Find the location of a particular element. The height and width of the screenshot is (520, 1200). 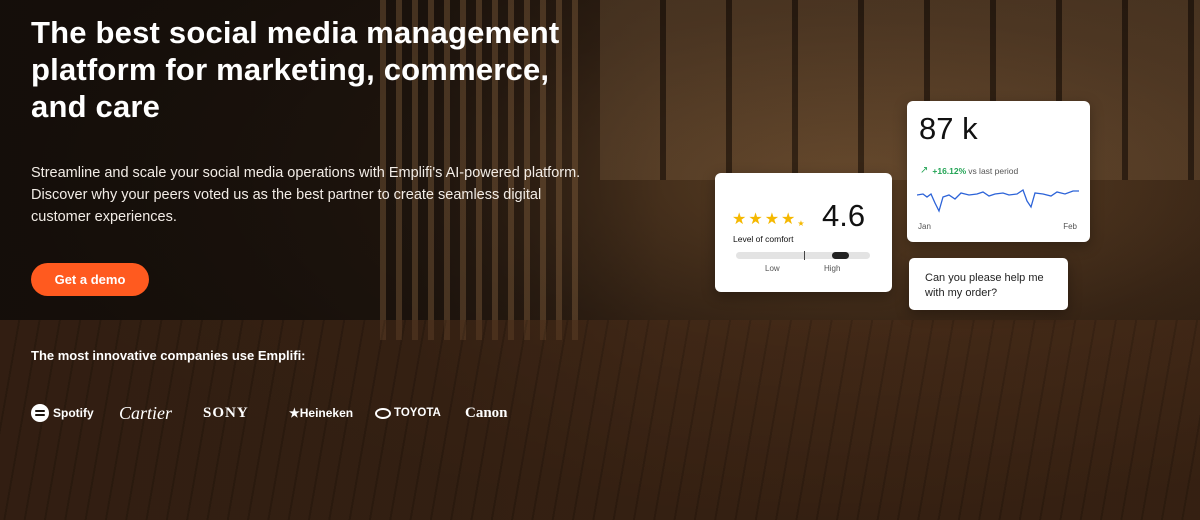

stats-change-suffix: vs last period is located at coordinates (993, 170).